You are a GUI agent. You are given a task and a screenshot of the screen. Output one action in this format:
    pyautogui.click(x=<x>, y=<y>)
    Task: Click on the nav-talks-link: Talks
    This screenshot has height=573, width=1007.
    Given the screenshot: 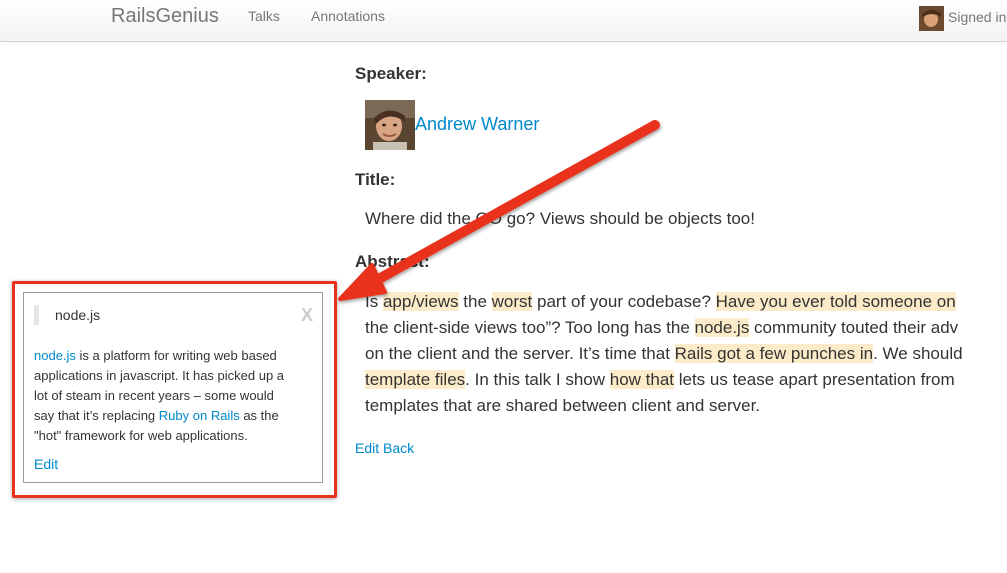 What is the action you would take?
    pyautogui.click(x=264, y=16)
    